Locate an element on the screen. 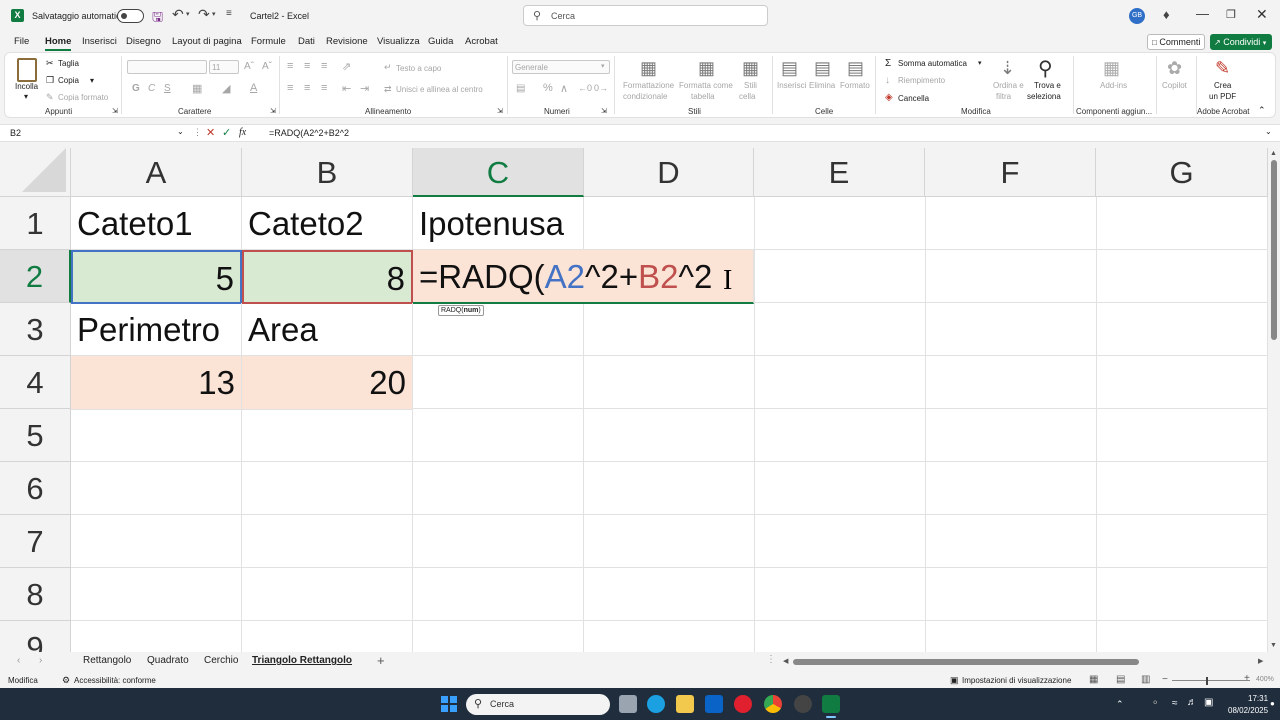  next-sheet-icon: › is located at coordinates (40, 660).